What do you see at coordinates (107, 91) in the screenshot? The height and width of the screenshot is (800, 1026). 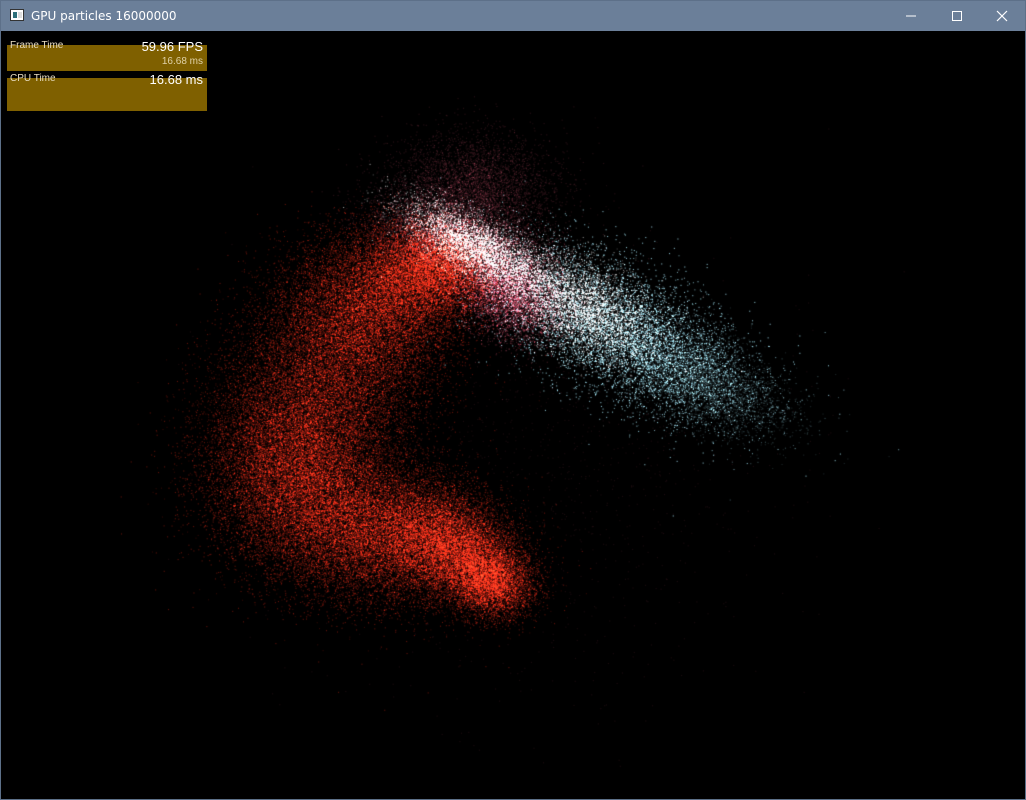 I see `cpu-time-panel: CPU Time 16.68 ms` at bounding box center [107, 91].